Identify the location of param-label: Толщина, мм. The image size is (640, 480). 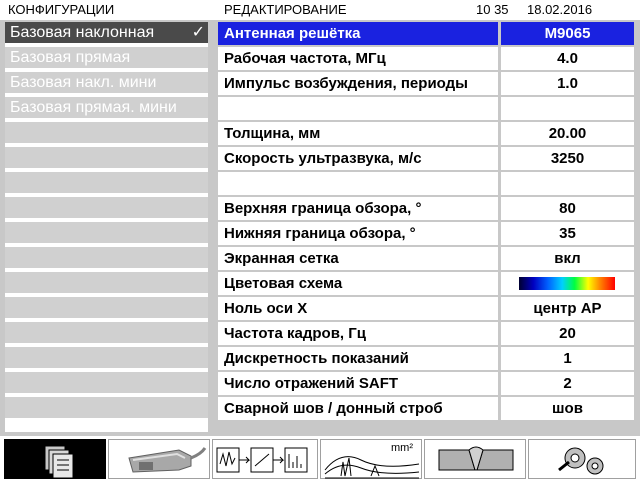
(358, 133).